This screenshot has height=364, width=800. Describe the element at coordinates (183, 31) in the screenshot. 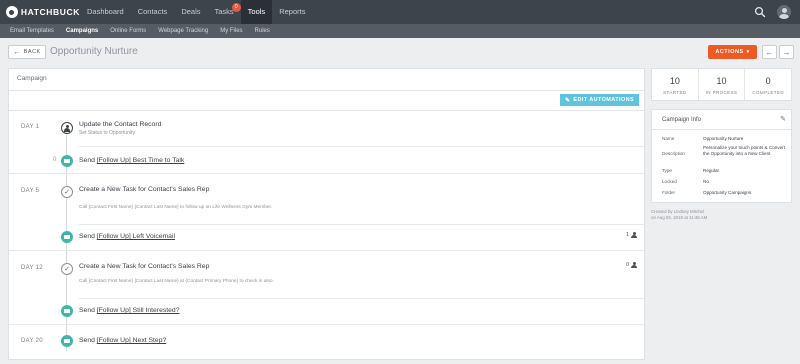

I see `subnav-webpage-tracking: Webpage Tracking` at that location.